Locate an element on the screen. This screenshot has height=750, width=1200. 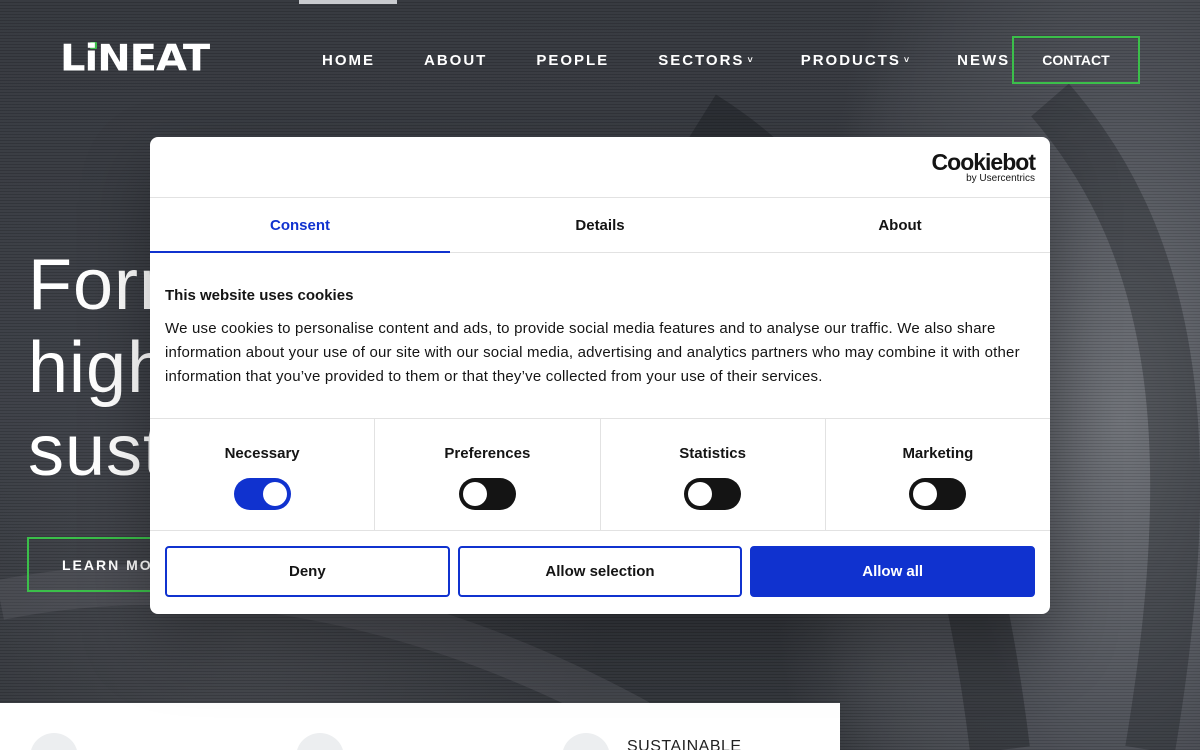
nav-home: HOME is located at coordinates (348, 60).